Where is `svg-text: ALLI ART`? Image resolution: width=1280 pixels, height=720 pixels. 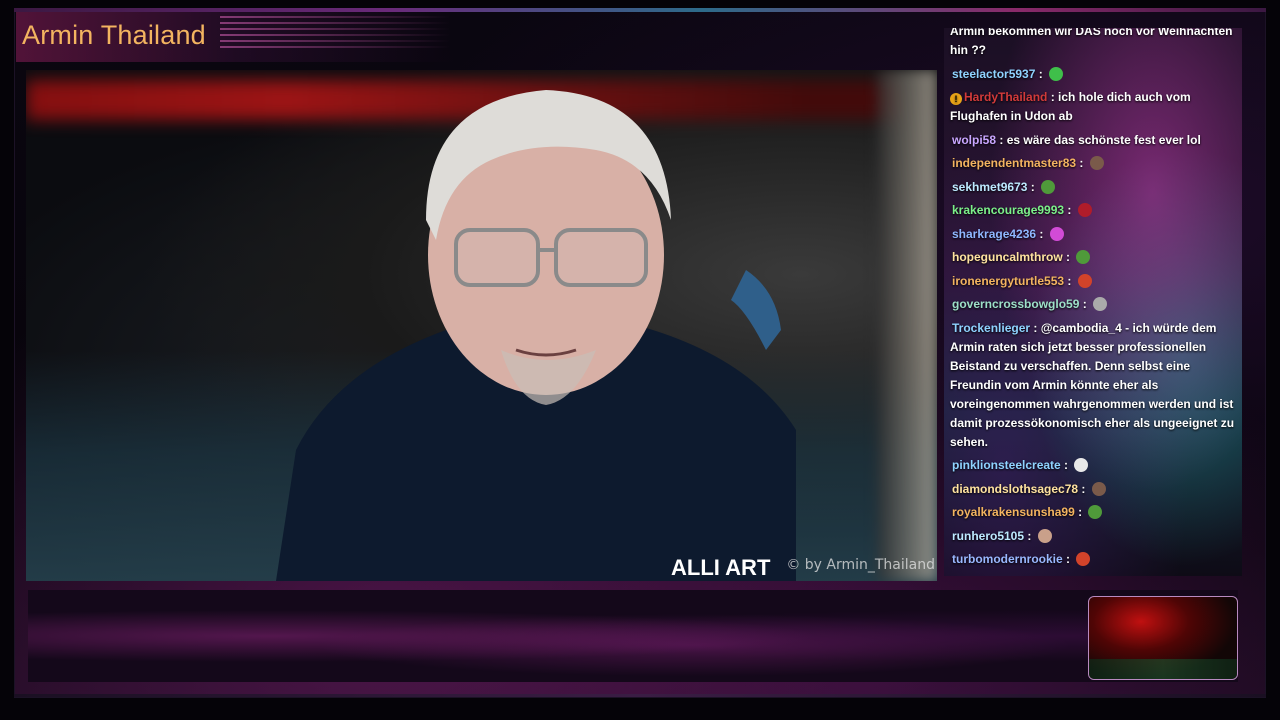
svg-text: ALLI ART is located at coordinates (721, 567).